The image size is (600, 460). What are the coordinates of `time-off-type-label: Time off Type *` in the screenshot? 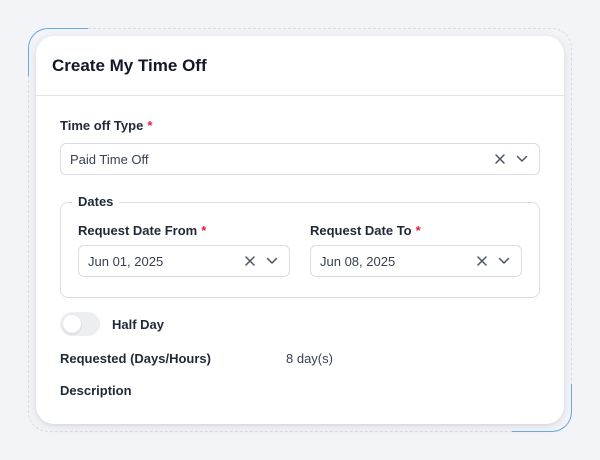 It's located at (106, 125).